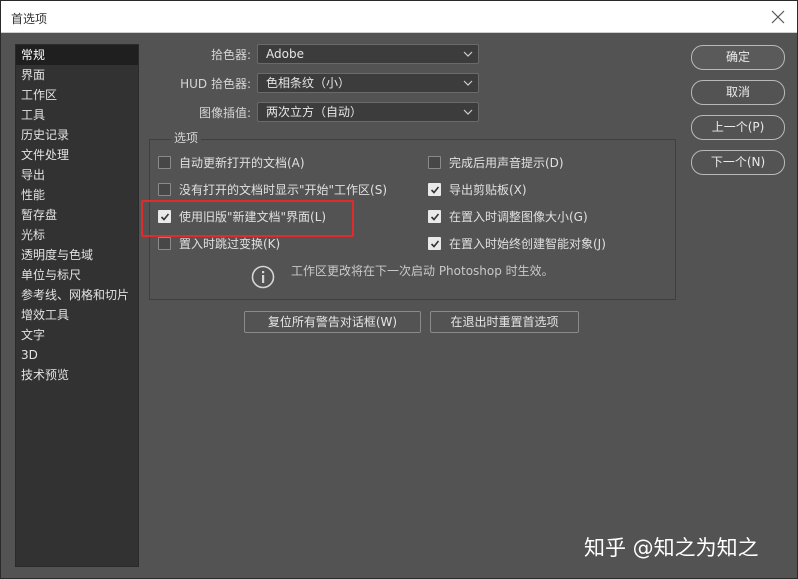  I want to click on annotation-highlight-box, so click(247, 218).